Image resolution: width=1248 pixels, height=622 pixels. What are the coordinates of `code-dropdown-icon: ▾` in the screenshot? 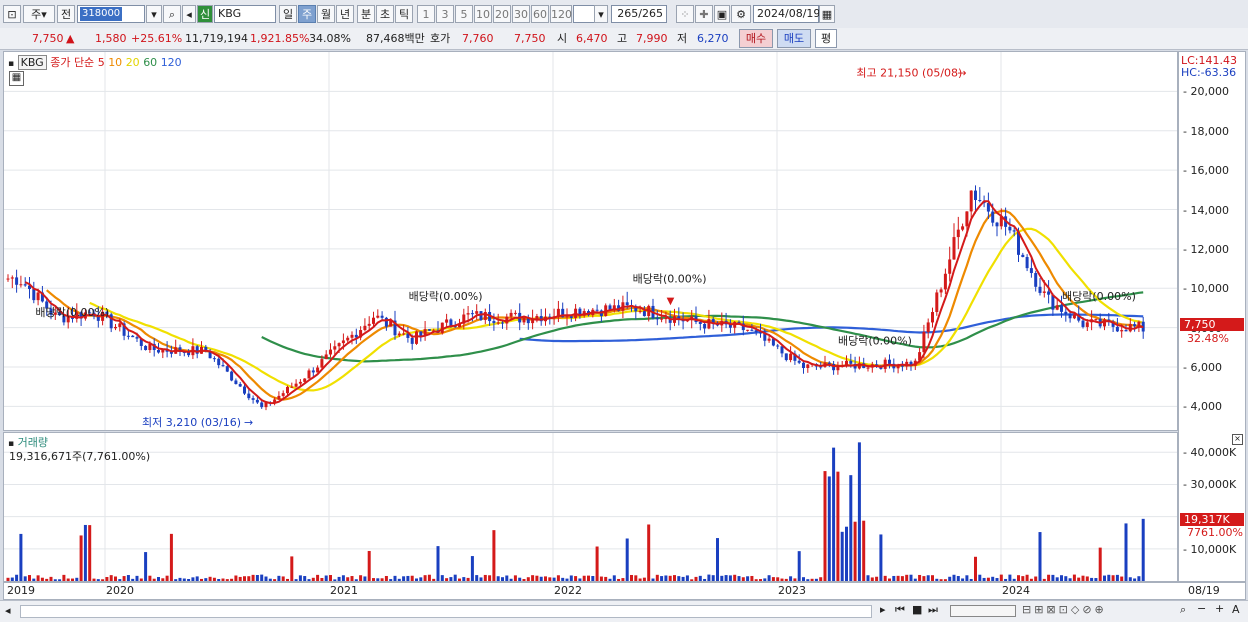 It's located at (154, 14).